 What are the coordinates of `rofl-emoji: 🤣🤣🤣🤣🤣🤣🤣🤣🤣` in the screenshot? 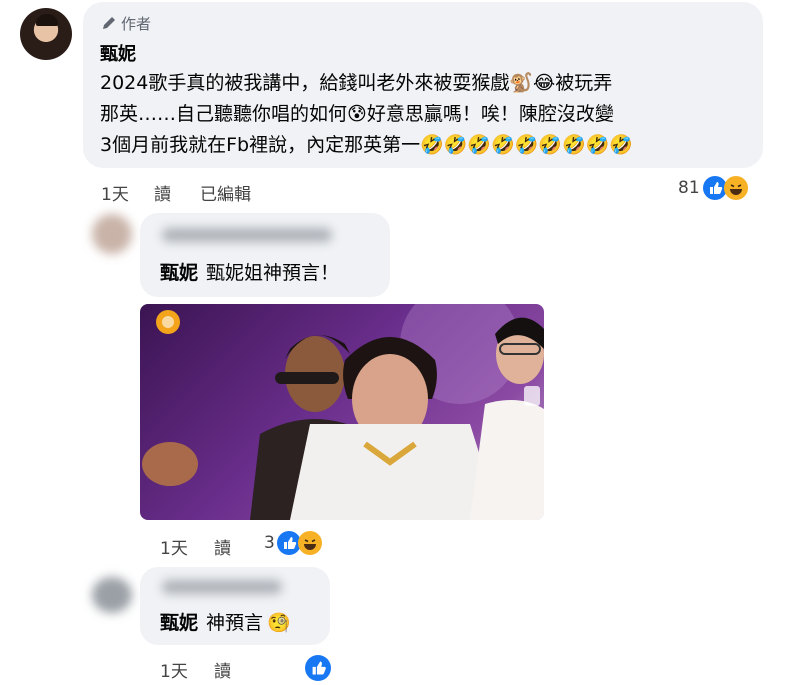 It's located at (527, 145).